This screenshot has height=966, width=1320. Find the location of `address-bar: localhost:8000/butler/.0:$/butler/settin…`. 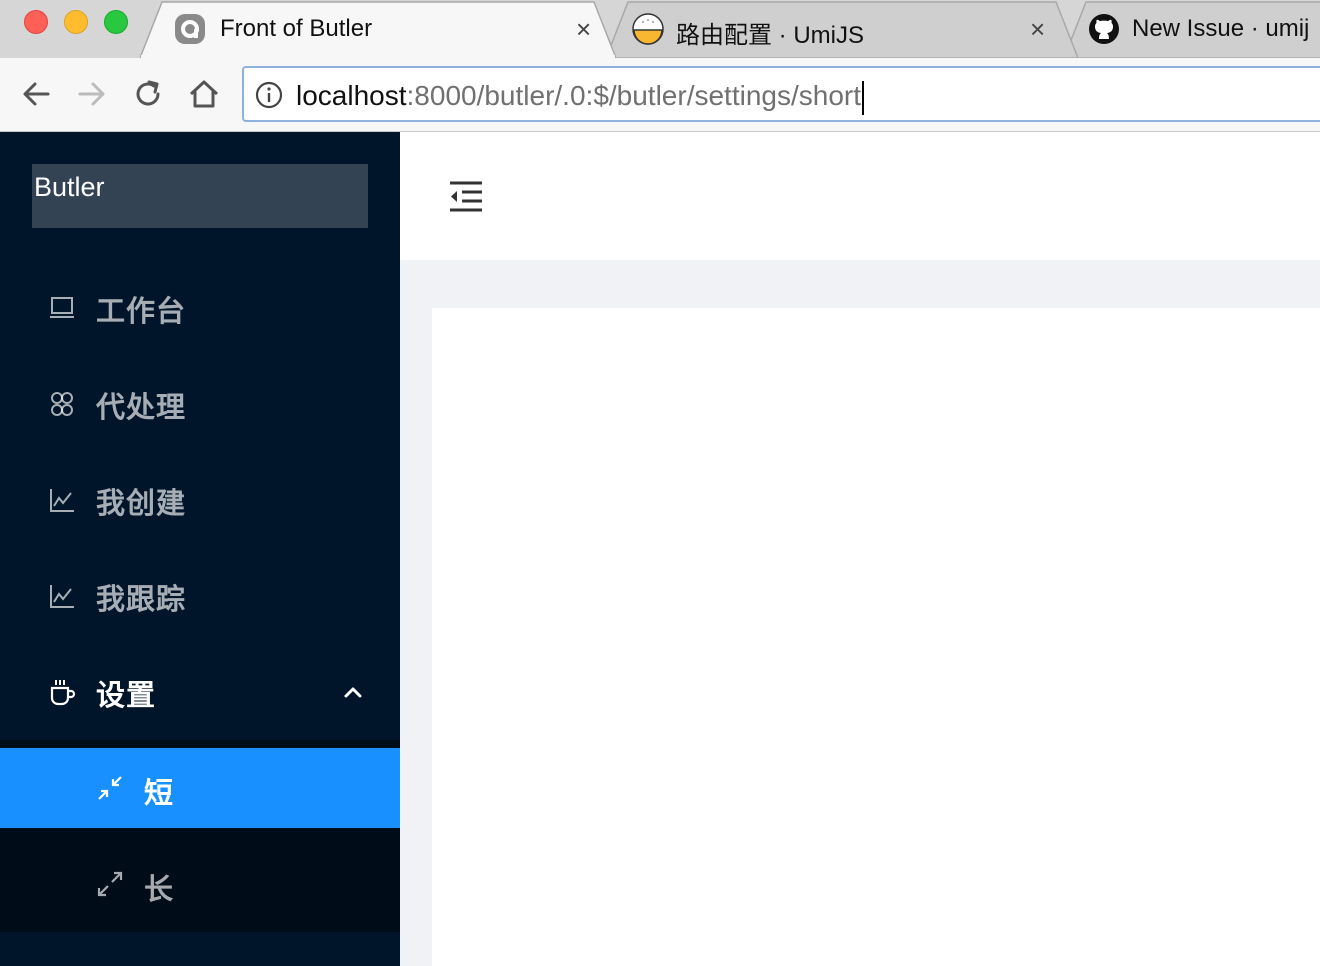

address-bar: localhost:8000/butler/.0:$/butler/settin… is located at coordinates (781, 94).